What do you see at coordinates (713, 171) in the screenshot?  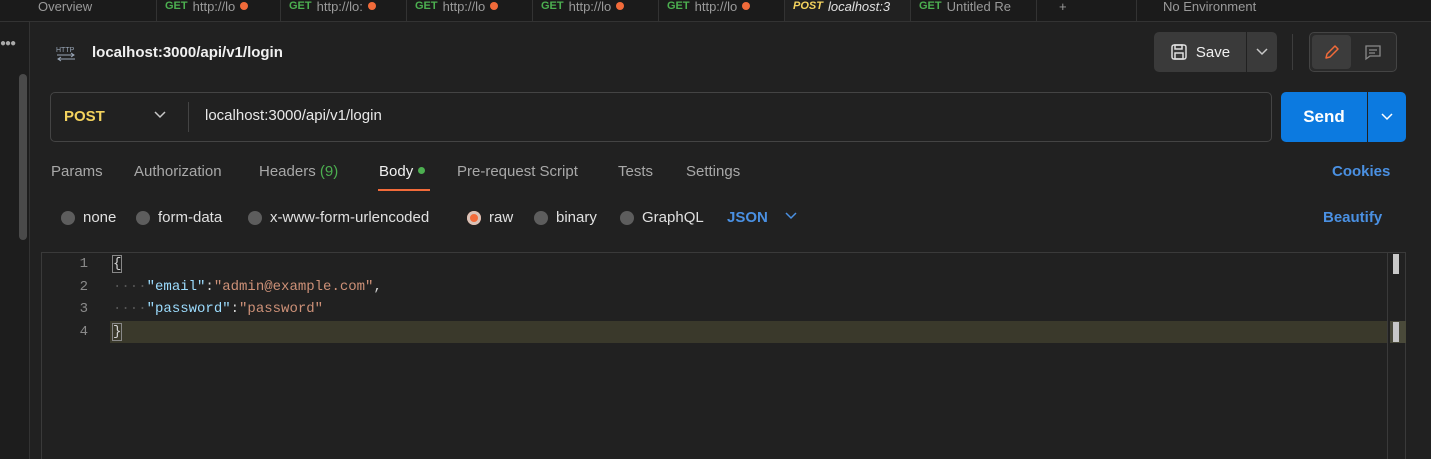 I see `tab-settings: Settings` at bounding box center [713, 171].